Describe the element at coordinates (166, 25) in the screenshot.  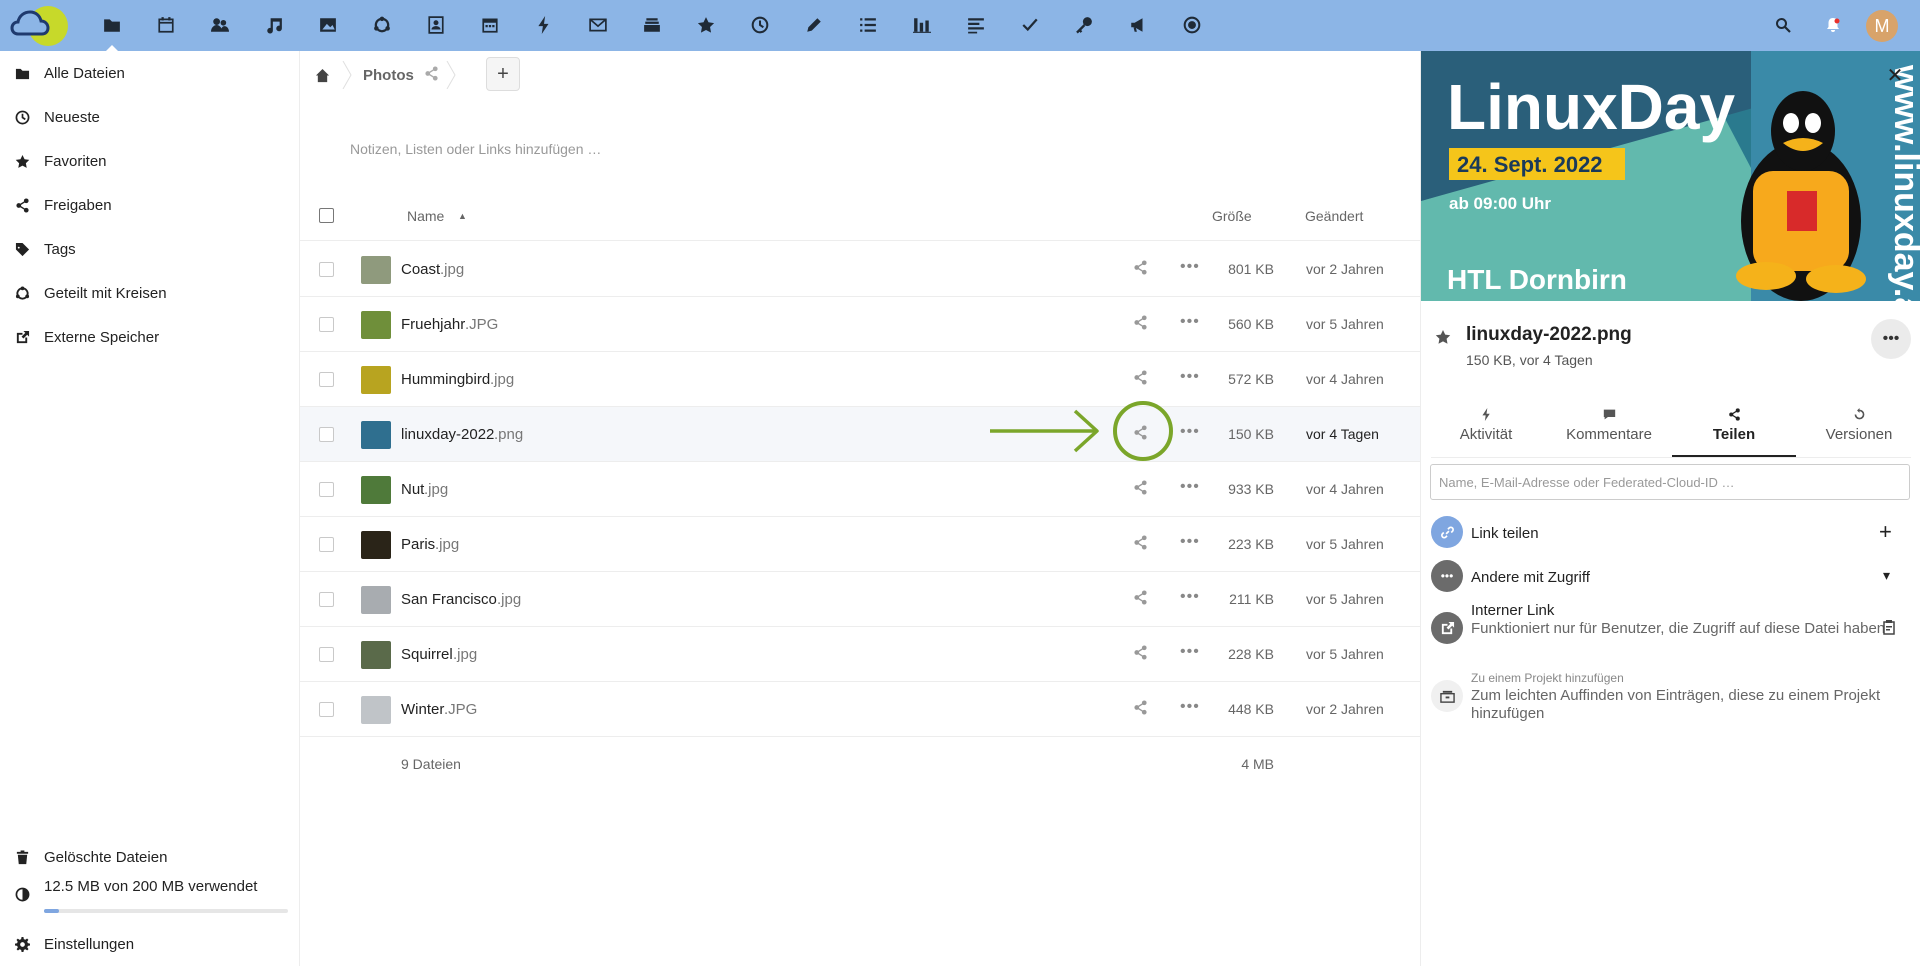
I see `calendar-icon` at that location.